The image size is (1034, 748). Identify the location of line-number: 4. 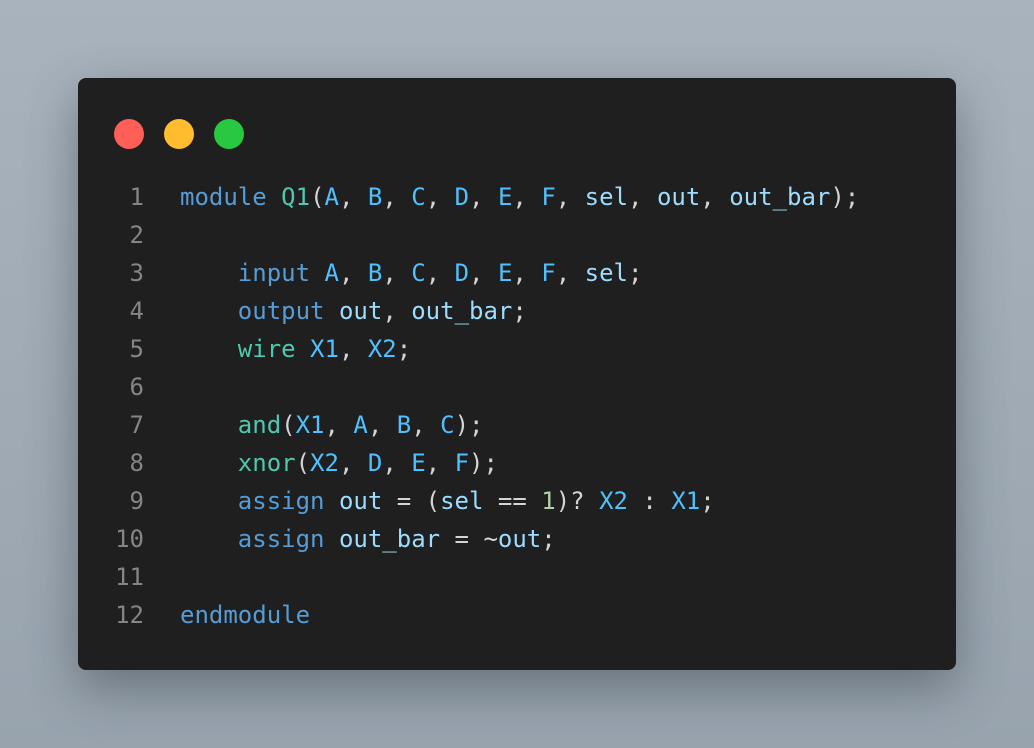
(136, 311).